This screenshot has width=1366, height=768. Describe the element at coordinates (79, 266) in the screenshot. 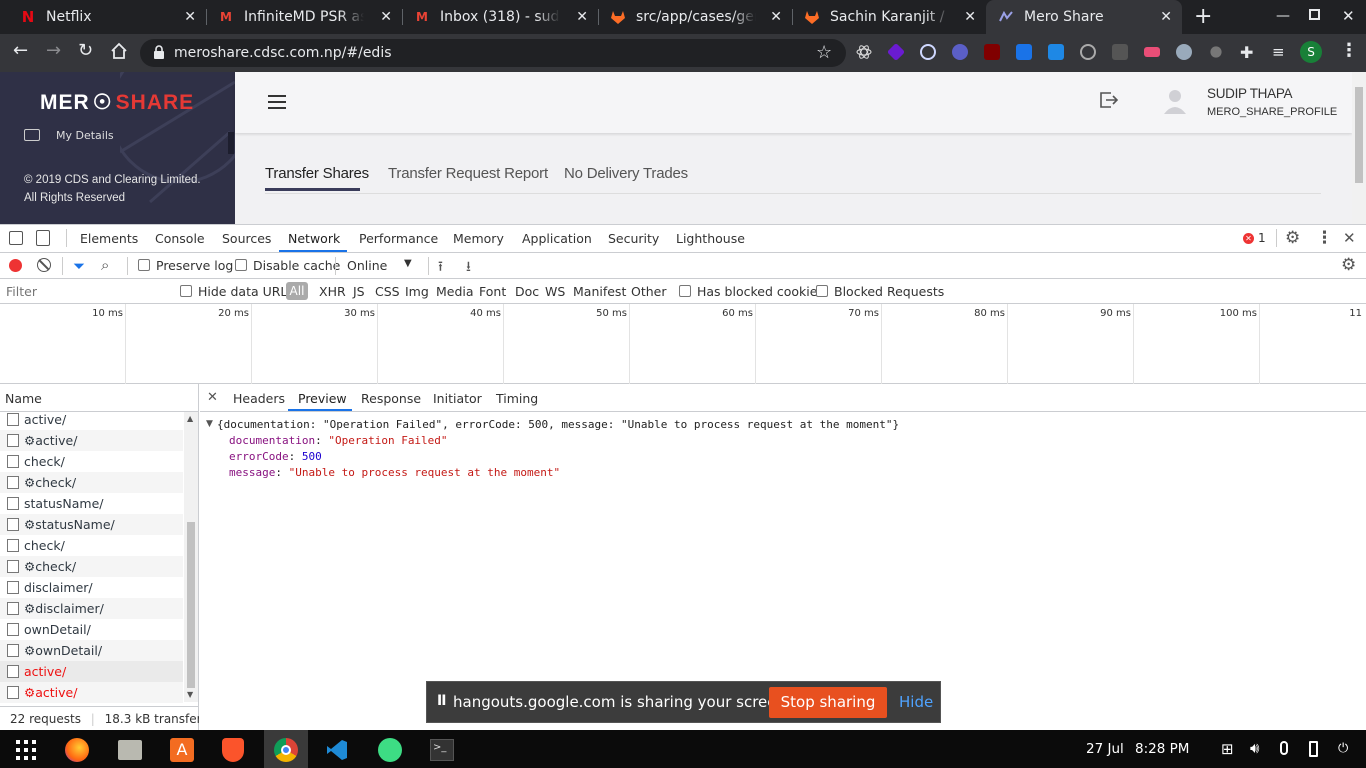

I see `filter-icon: ⏷` at that location.